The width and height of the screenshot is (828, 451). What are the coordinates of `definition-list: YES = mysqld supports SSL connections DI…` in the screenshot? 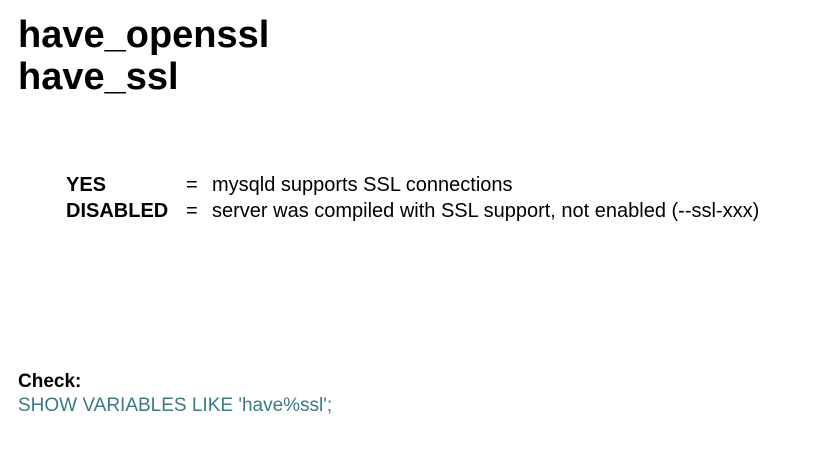 It's located at (412, 198).